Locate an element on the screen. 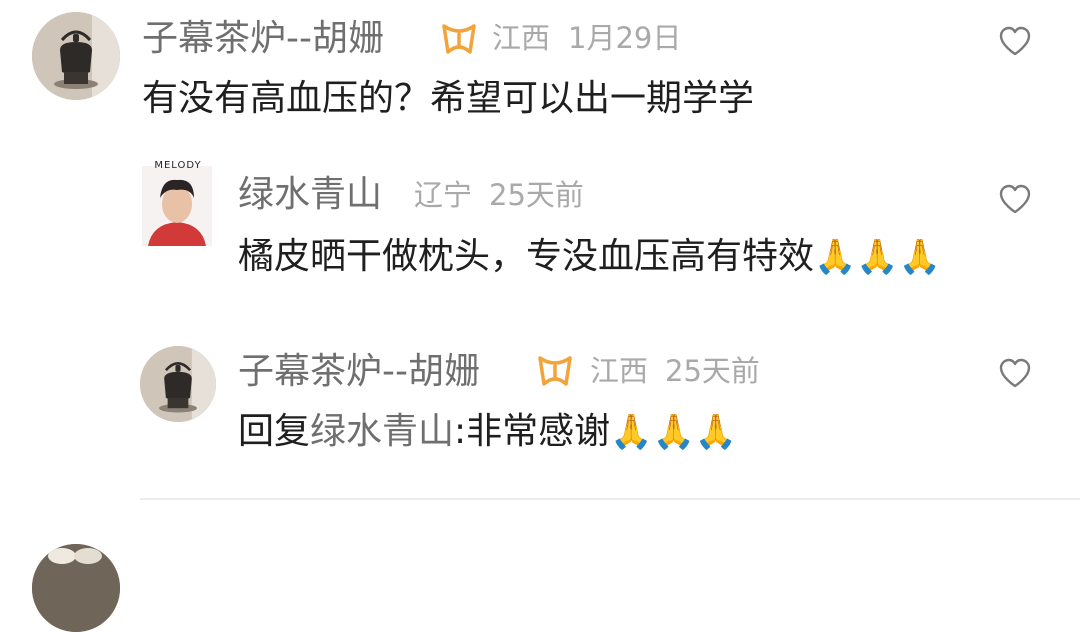  reply-text: 回复绿水青山:非常感谢🙏🙏🙏 is located at coordinates (487, 432).